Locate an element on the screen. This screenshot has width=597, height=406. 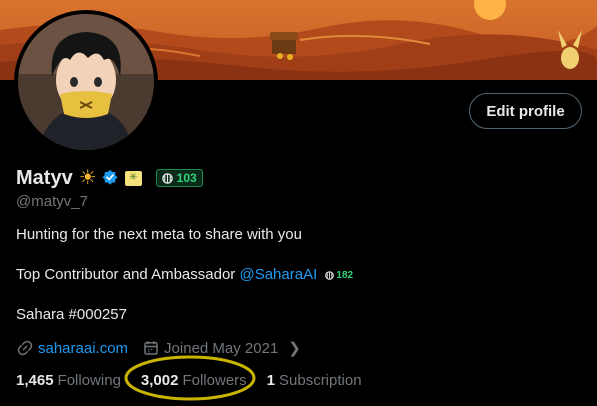
badge-score: 103 is located at coordinates (186, 178).